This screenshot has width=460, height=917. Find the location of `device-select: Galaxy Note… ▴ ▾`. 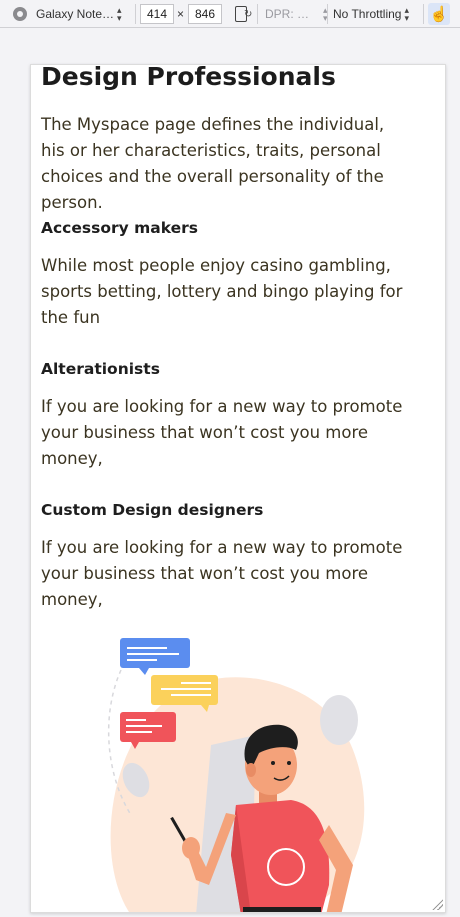

device-select: Galaxy Note… ▴ ▾ is located at coordinates (67, 14).